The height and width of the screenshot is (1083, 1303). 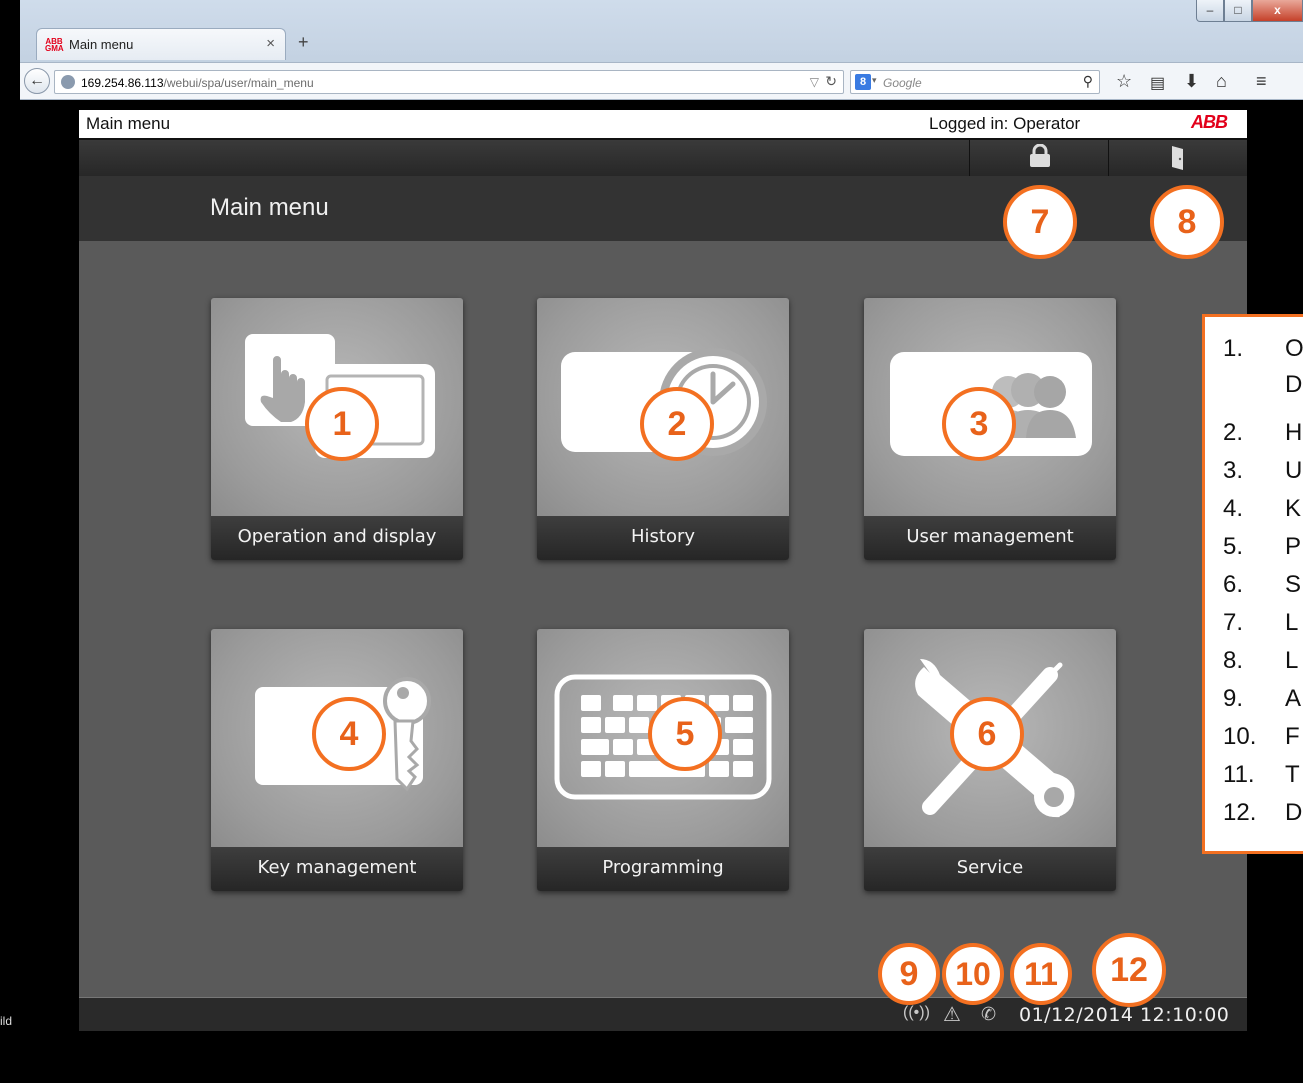 What do you see at coordinates (1209, 122) in the screenshot?
I see `abb-logo: ABB` at bounding box center [1209, 122].